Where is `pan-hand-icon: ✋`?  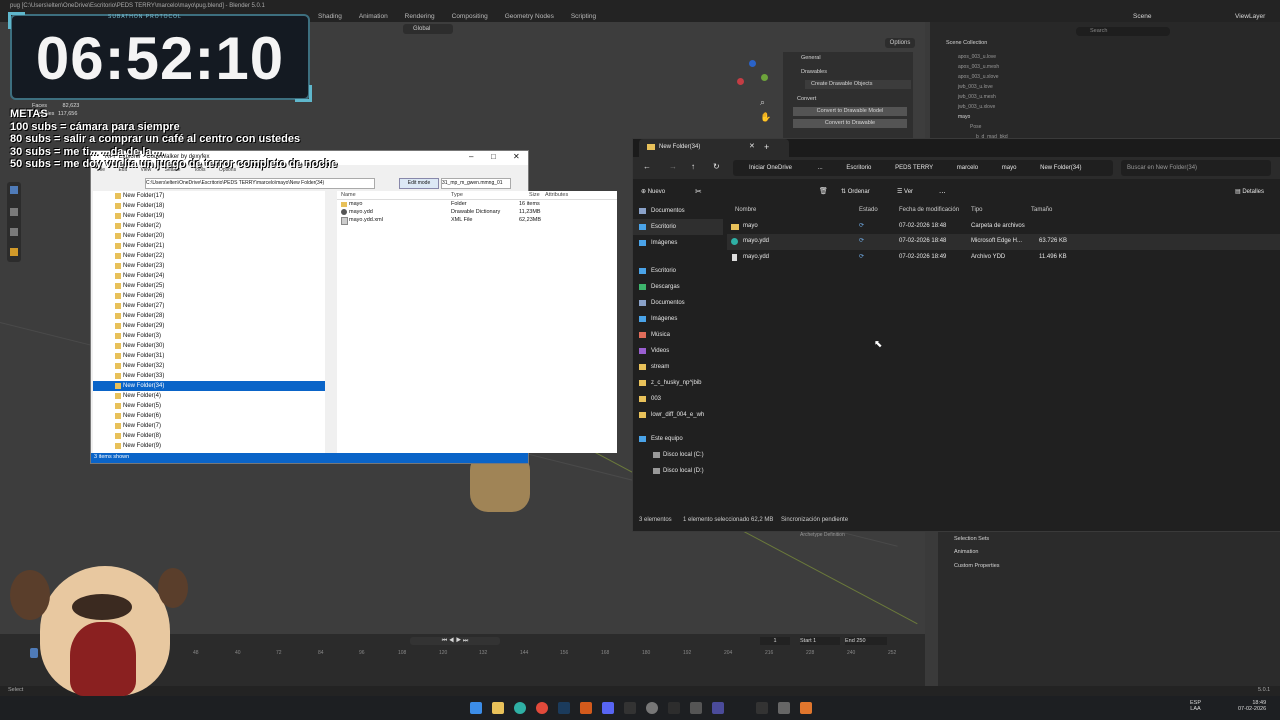
pan-hand-icon: ✋ is located at coordinates (765, 117).